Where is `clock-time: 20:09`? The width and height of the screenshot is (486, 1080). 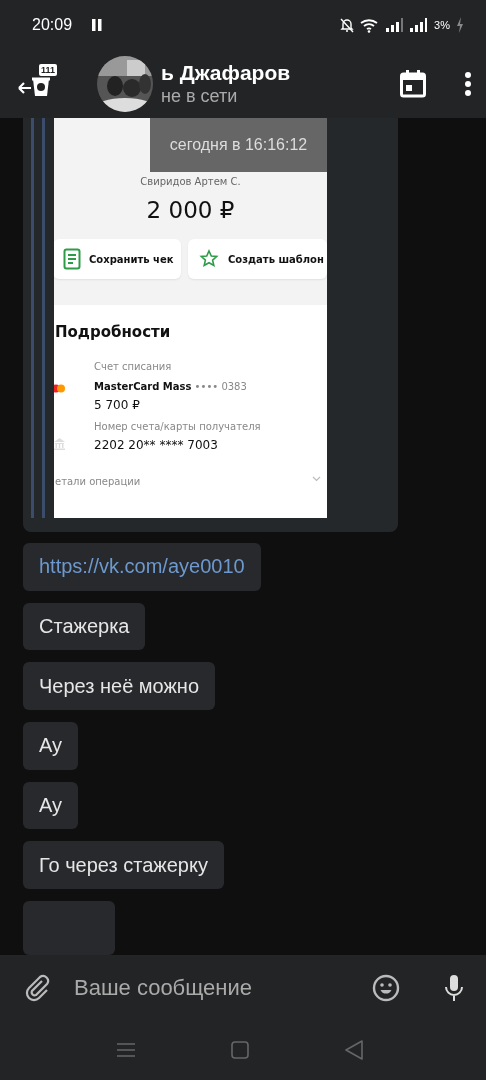
clock-time: 20:09 is located at coordinates (52, 25).